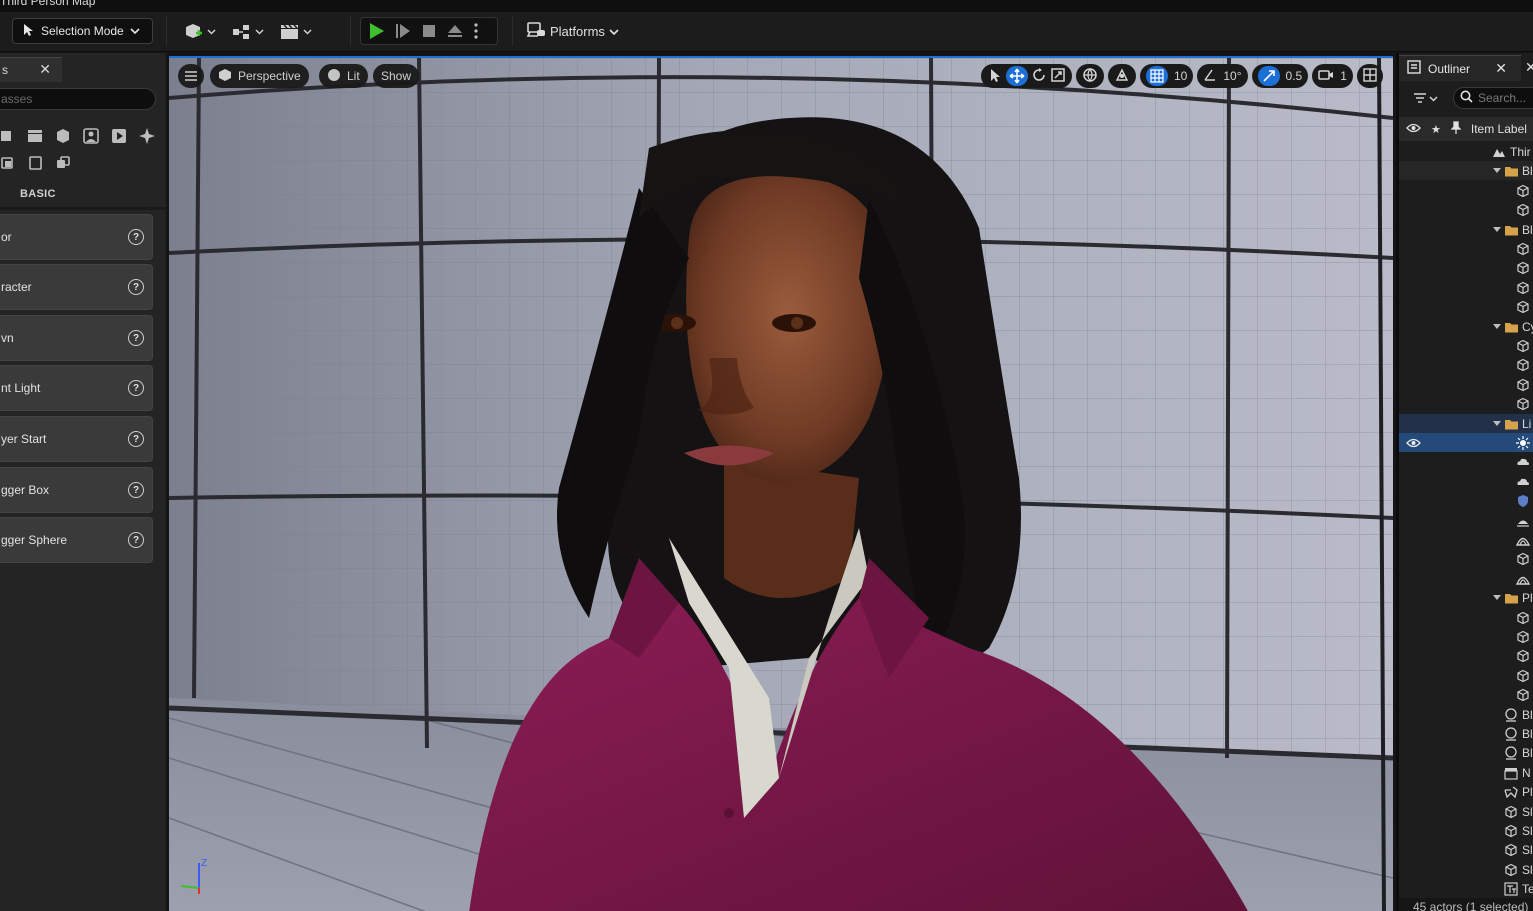 This screenshot has width=1533, height=911. What do you see at coordinates (455, 31) in the screenshot?
I see `eject-button` at bounding box center [455, 31].